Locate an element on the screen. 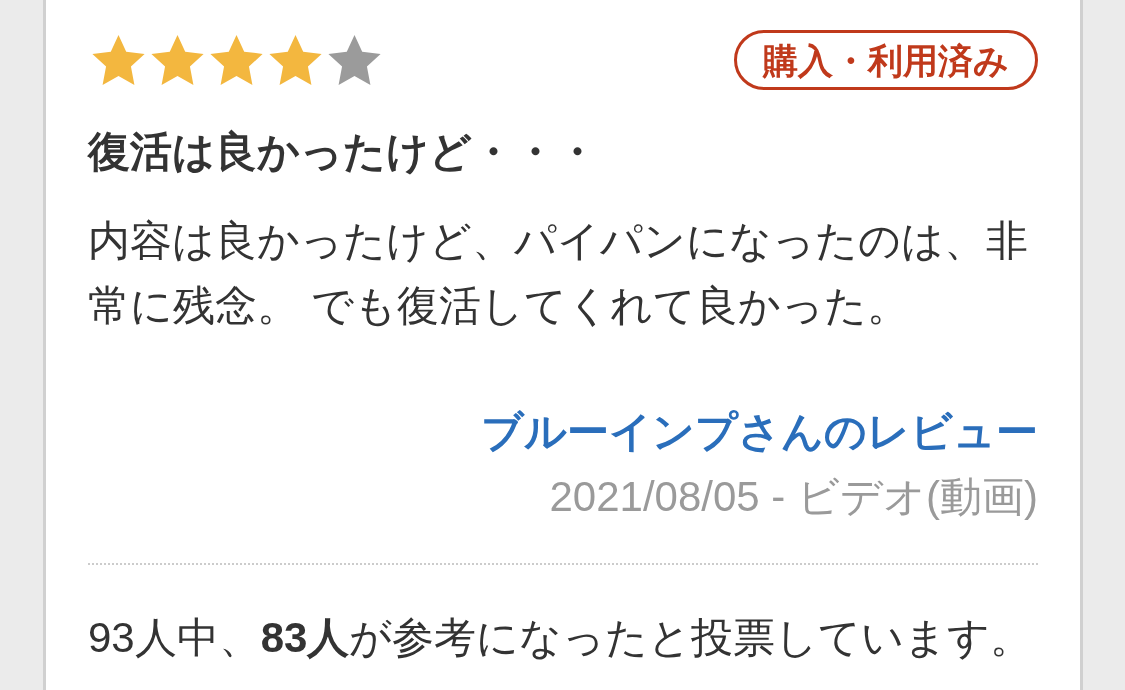  review-title: 復活は良かったけど・・・ is located at coordinates (343, 152).